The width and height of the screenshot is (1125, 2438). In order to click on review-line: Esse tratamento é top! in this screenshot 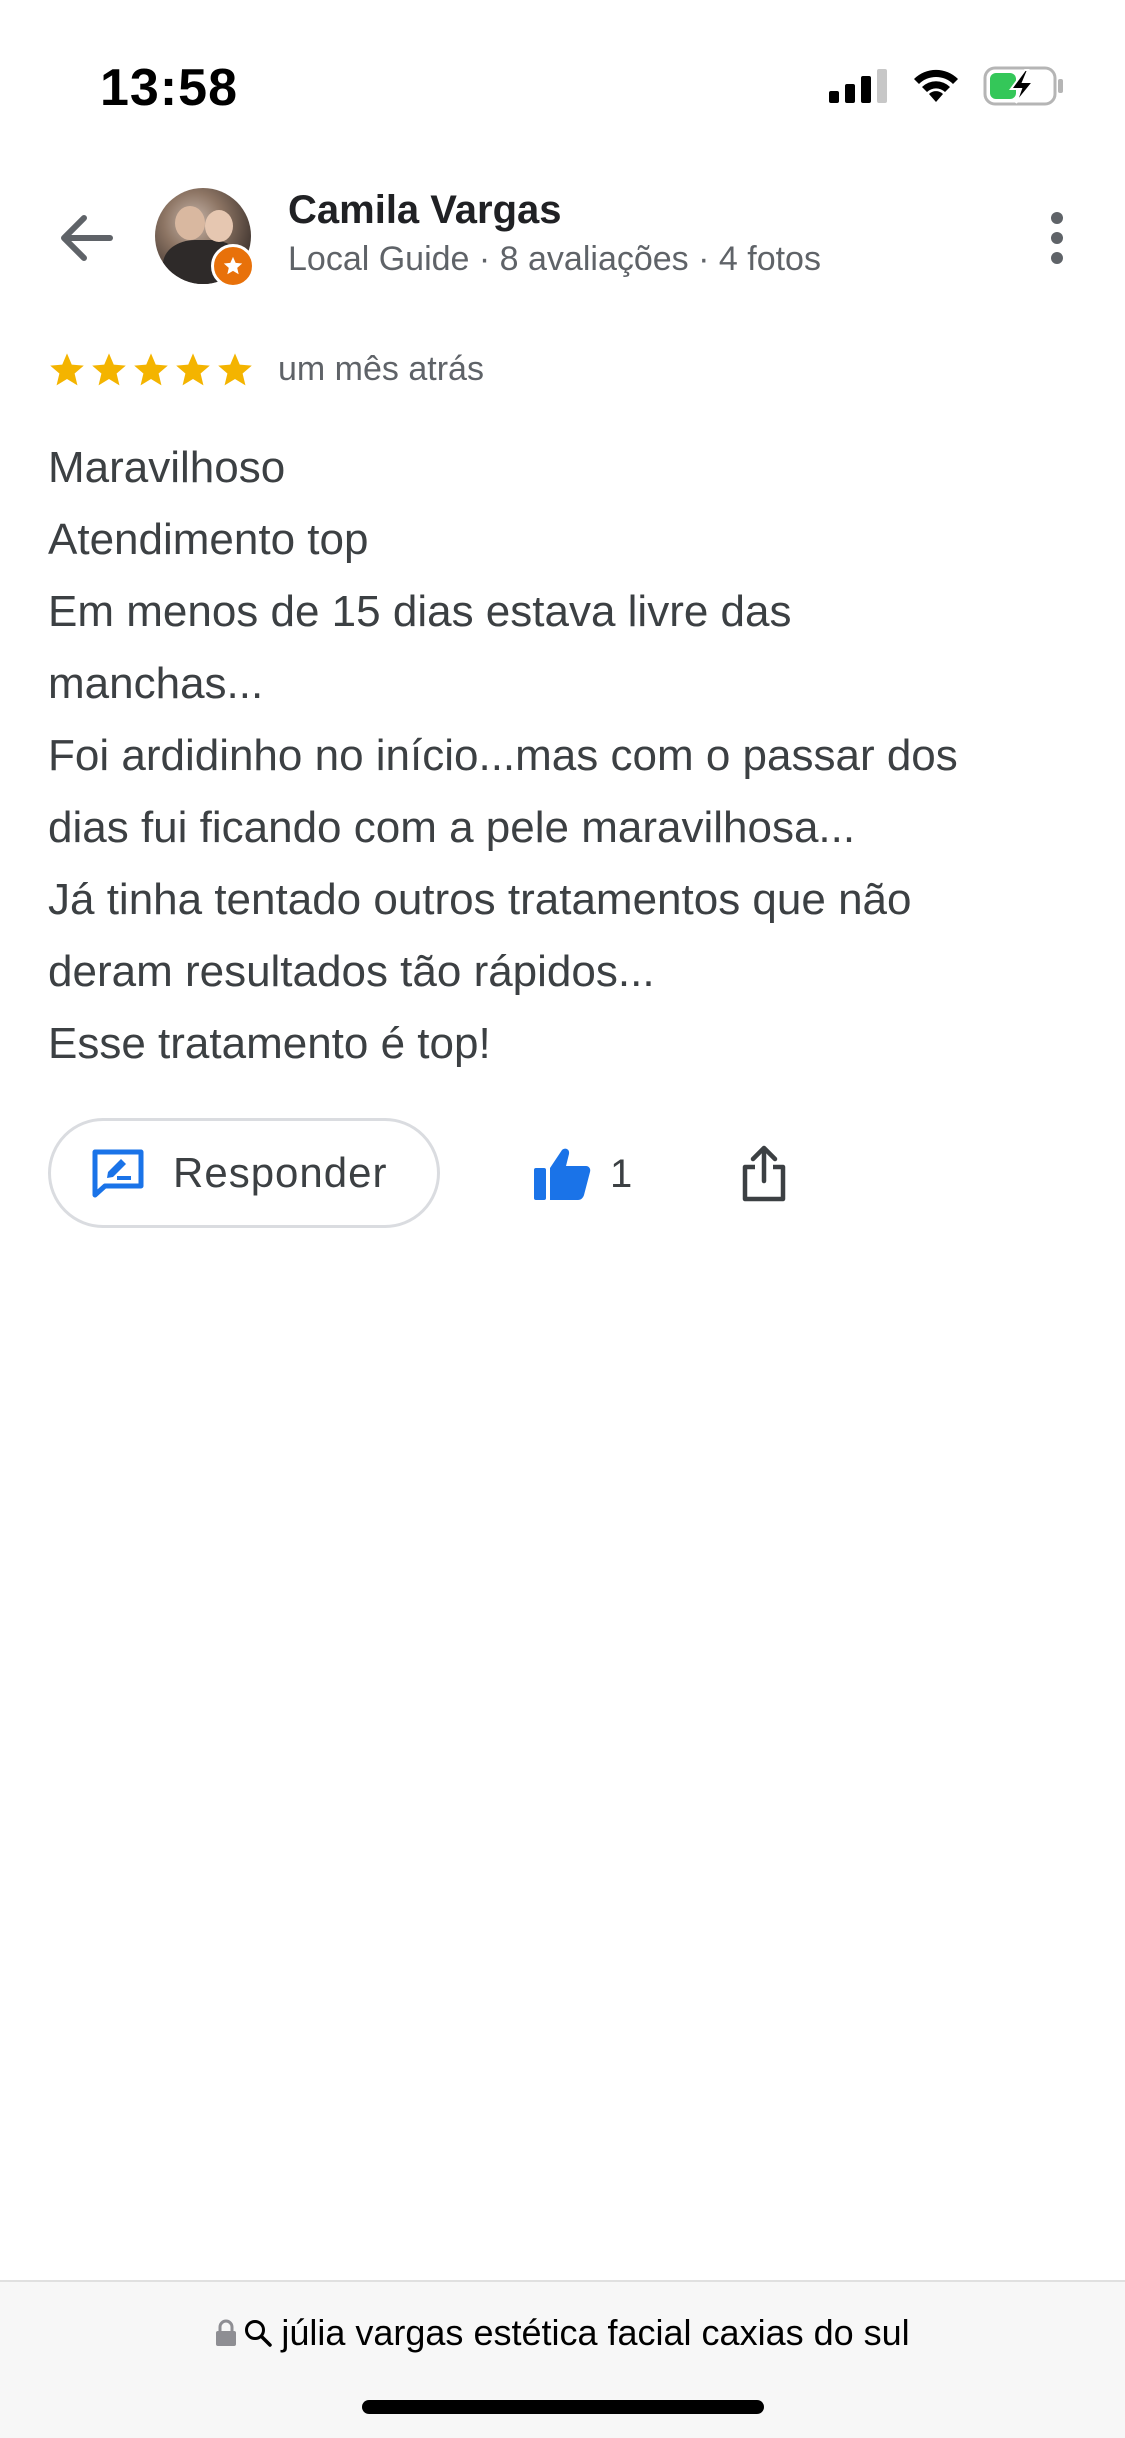, I will do `click(269, 1043)`.